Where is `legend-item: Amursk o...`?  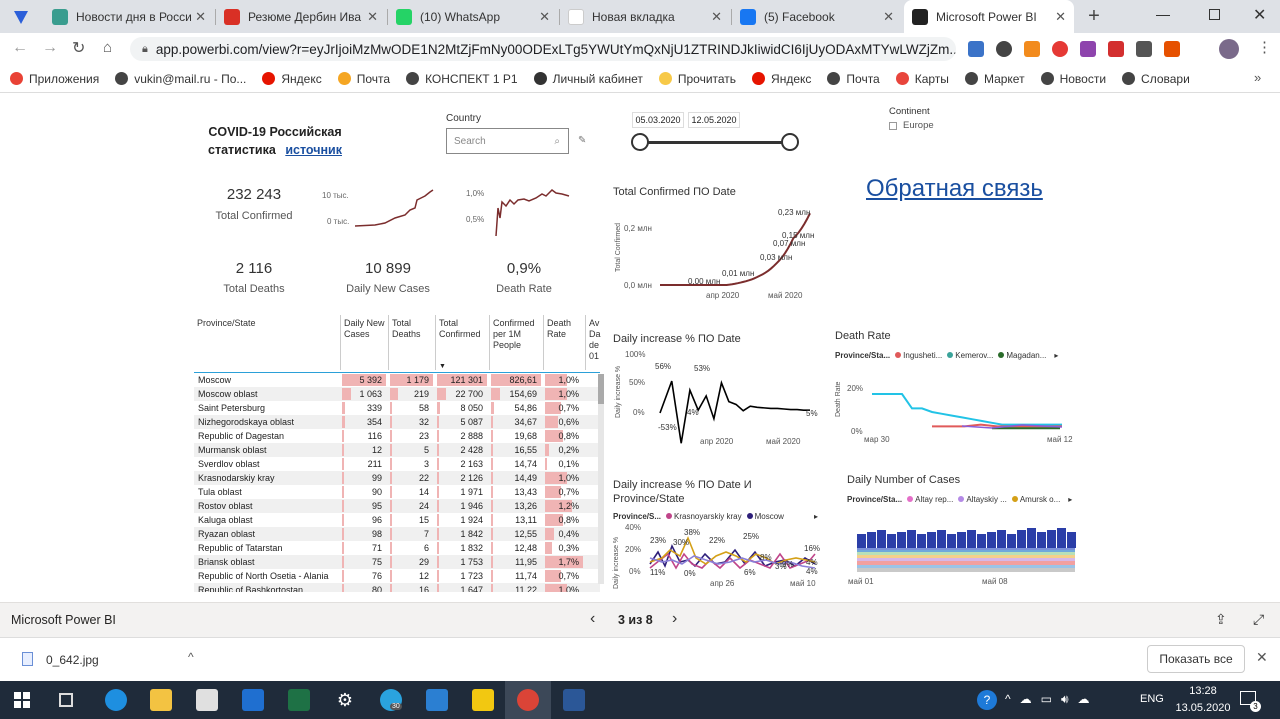
legend-item: Amursk o... is located at coordinates (1035, 499).